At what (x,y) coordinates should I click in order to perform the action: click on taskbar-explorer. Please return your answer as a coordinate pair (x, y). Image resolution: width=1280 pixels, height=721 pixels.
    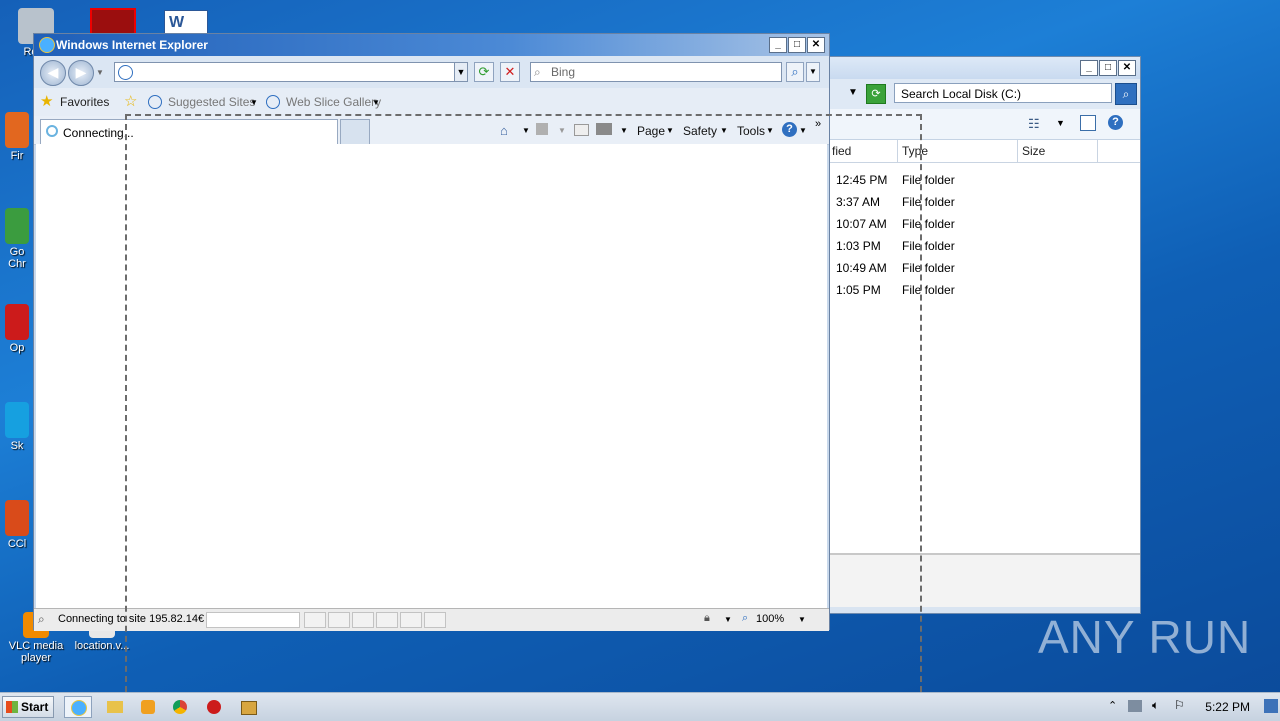
    Looking at the image, I should click on (114, 707).